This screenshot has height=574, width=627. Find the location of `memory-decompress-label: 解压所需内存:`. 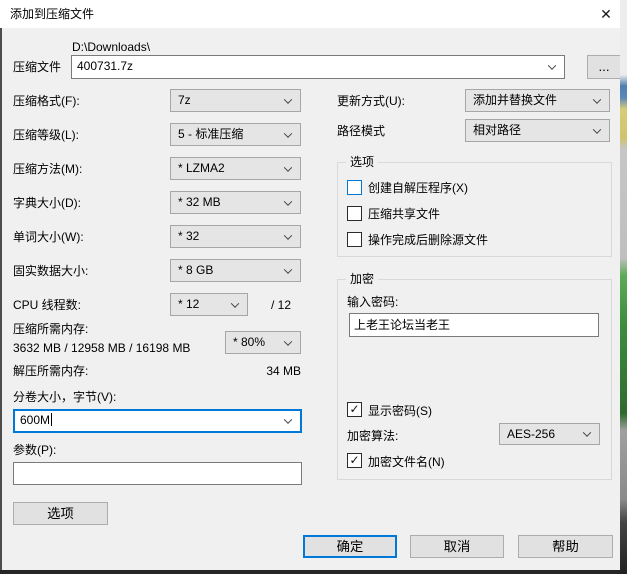

memory-decompress-label: 解压所需内存: is located at coordinates (51, 371).